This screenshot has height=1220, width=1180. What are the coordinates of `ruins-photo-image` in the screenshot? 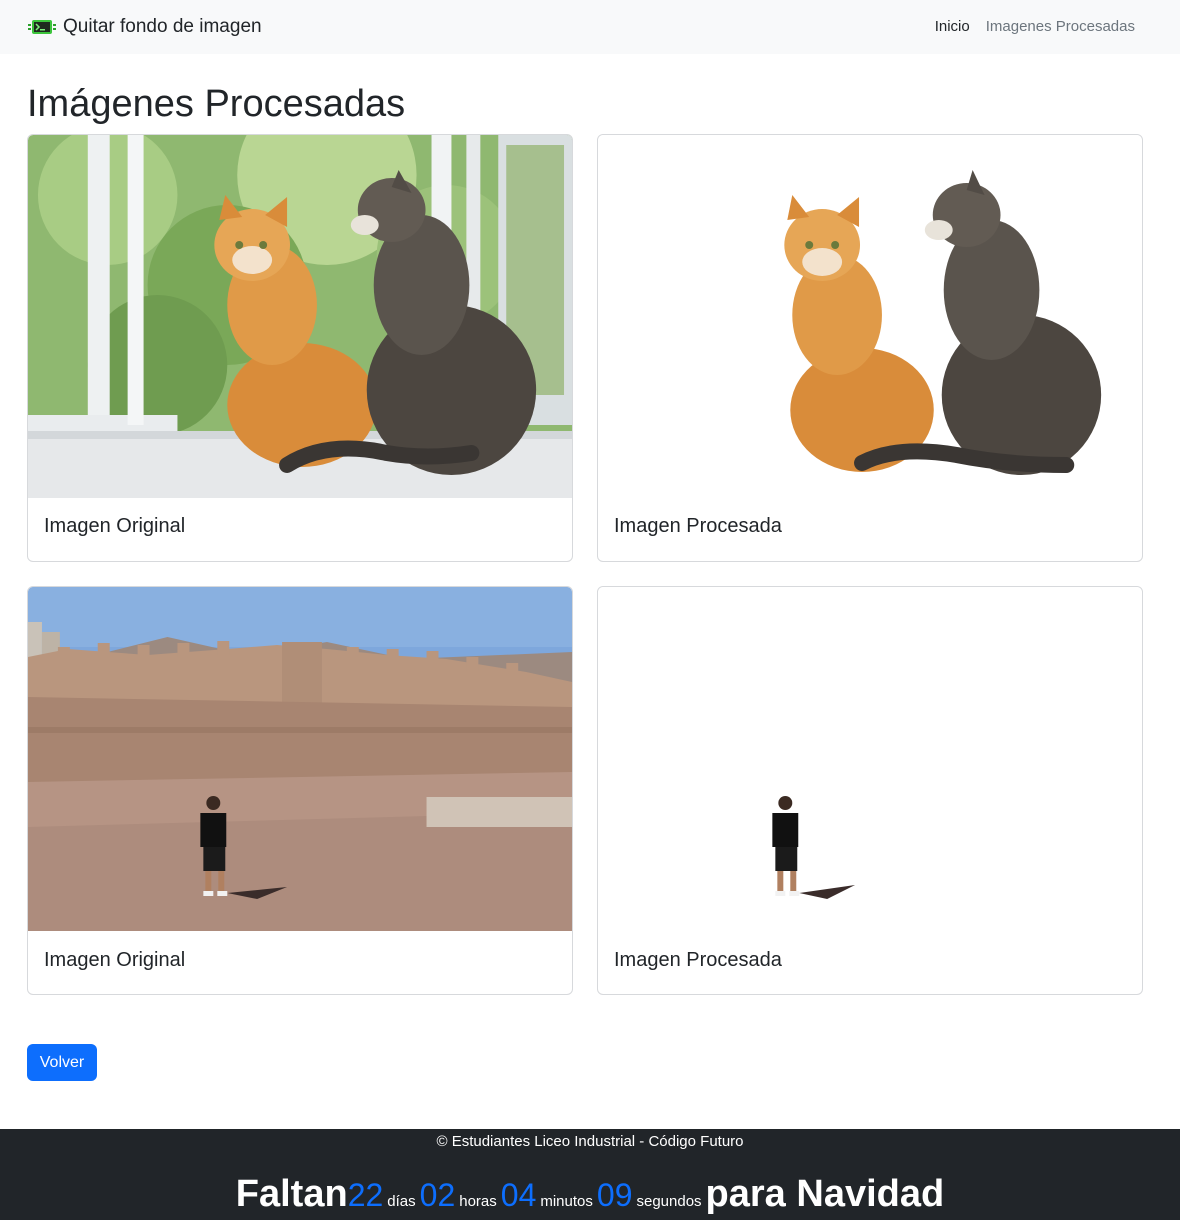 It's located at (300, 759).